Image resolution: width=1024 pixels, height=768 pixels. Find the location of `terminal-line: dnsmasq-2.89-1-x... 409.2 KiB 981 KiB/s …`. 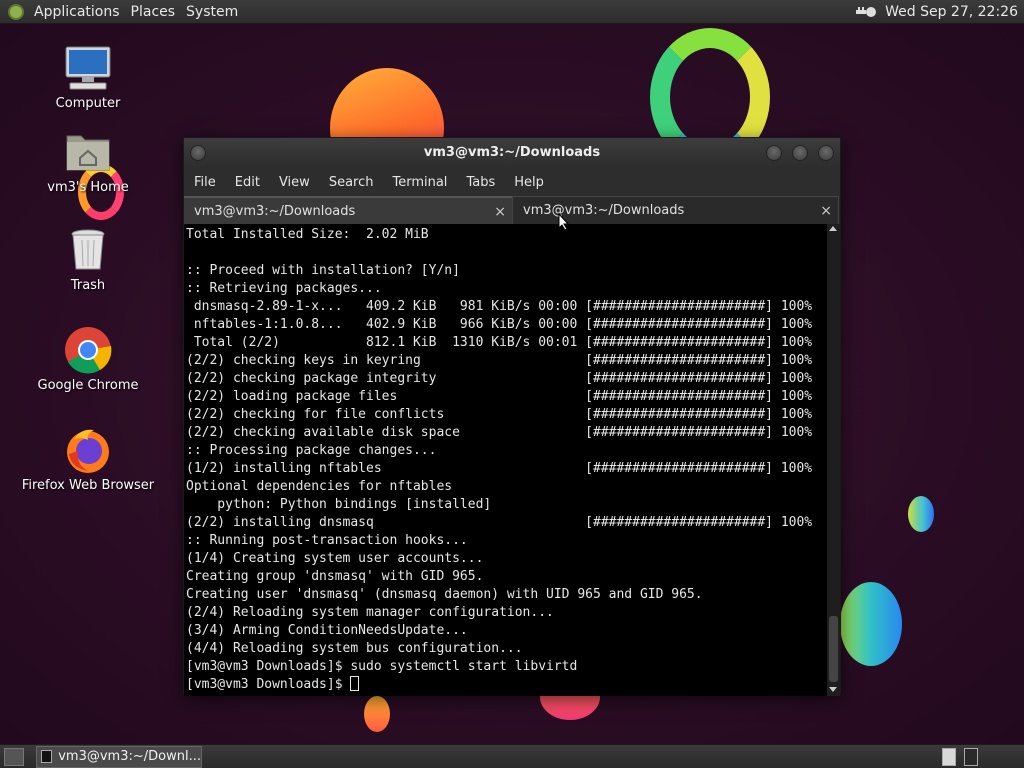

terminal-line: dnsmasq-2.89-1-x... 409.2 KiB 981 KiB/s … is located at coordinates (499, 306).